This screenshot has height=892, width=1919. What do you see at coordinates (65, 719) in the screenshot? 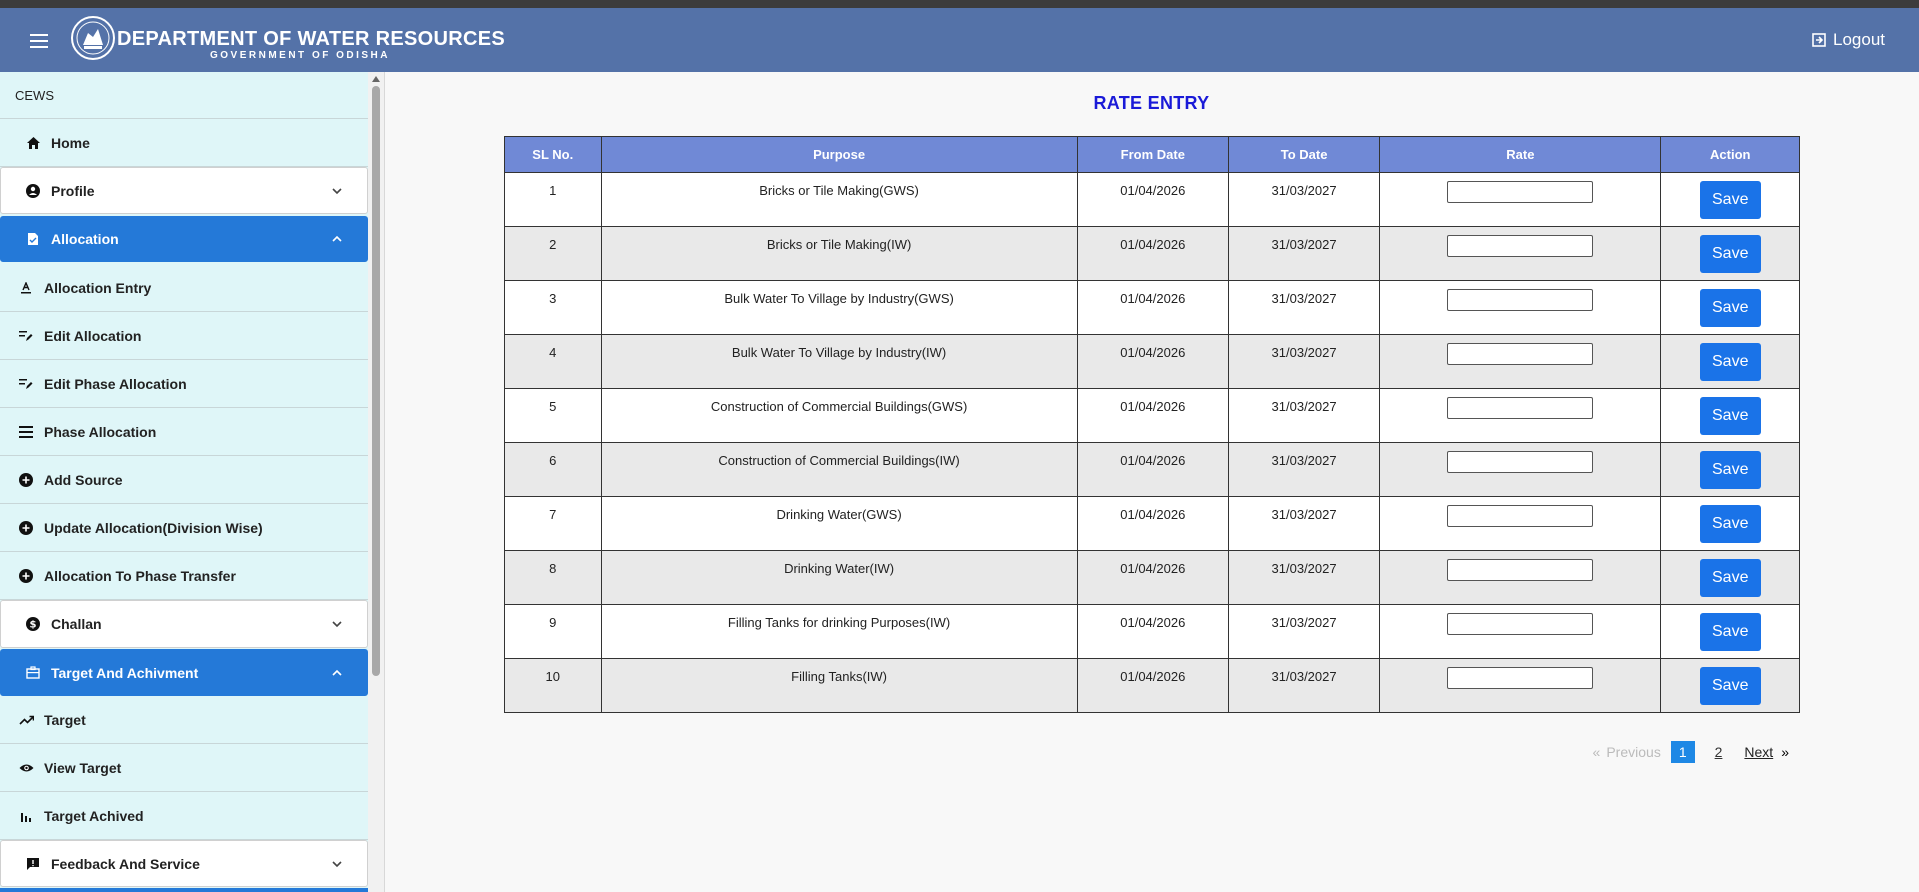
I see `sidebar-item-label: Target` at bounding box center [65, 719].